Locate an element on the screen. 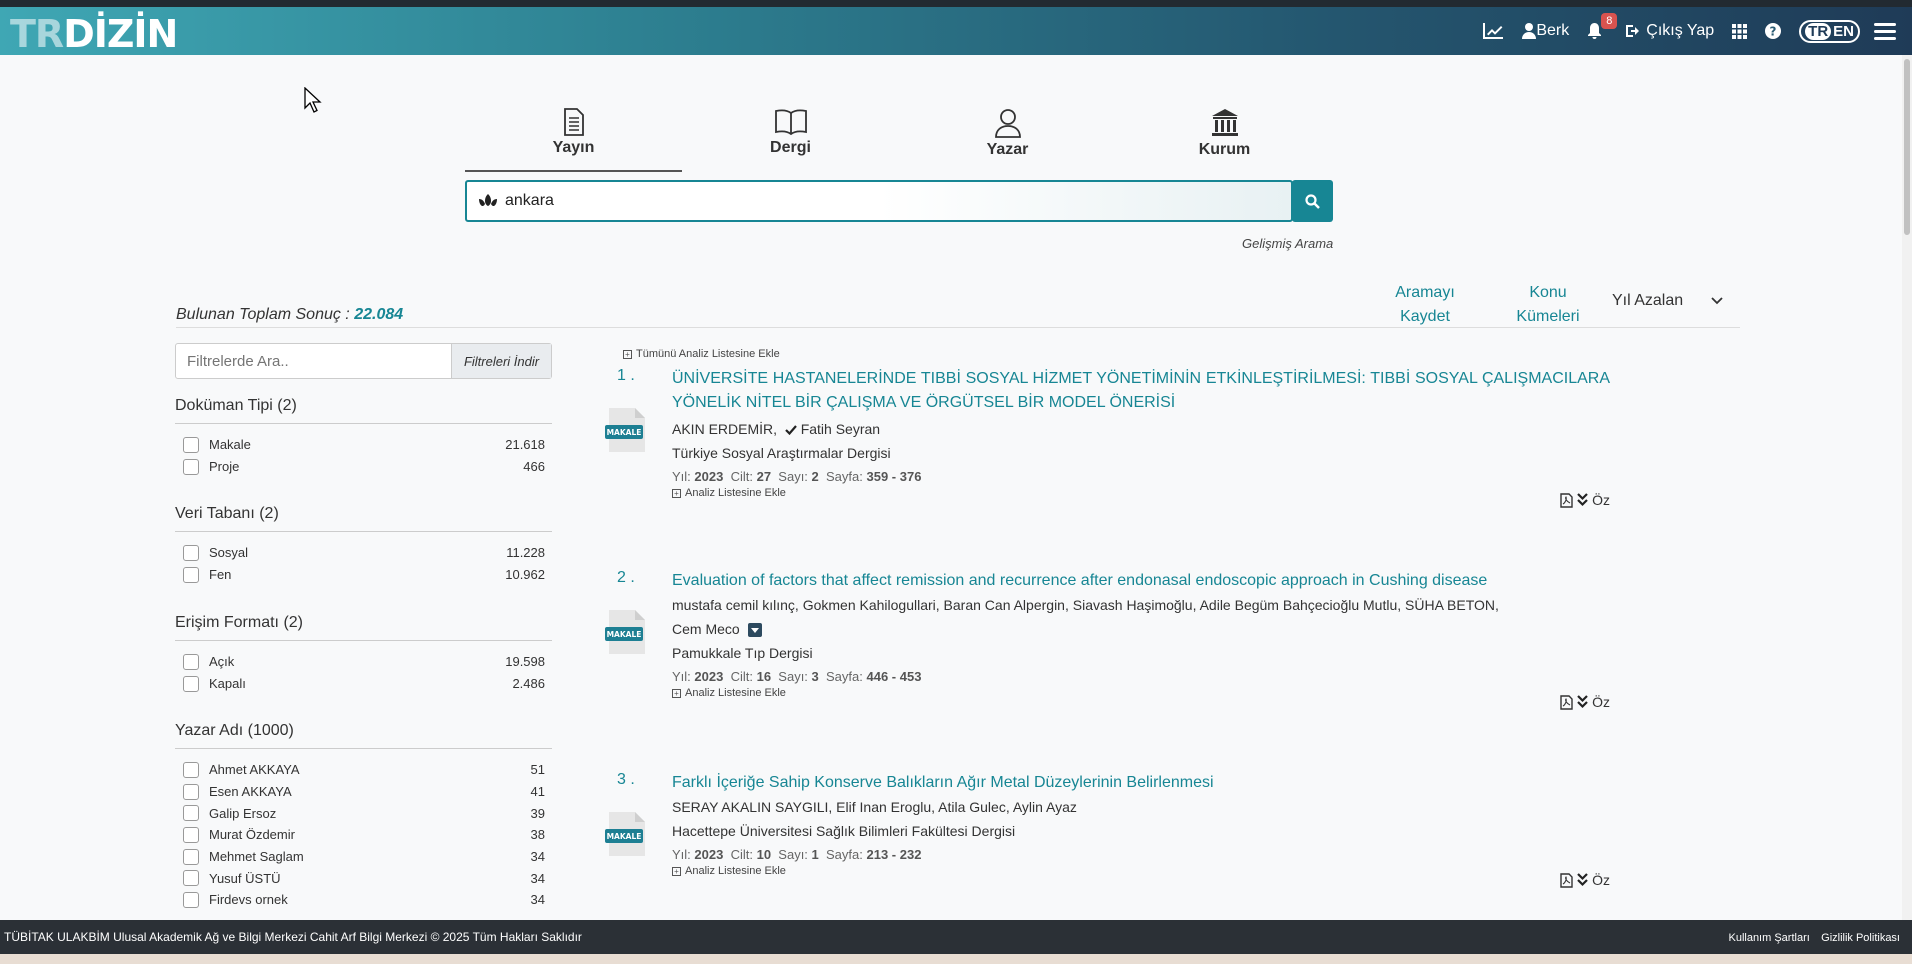 This screenshot has height=964, width=1912. lang-tr: TR is located at coordinates (1818, 31).